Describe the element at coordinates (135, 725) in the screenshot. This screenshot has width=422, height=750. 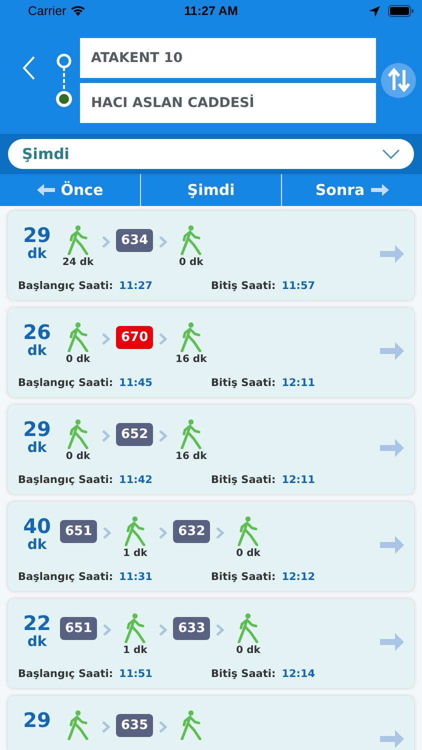
I see `bus-line-badge: 635` at that location.